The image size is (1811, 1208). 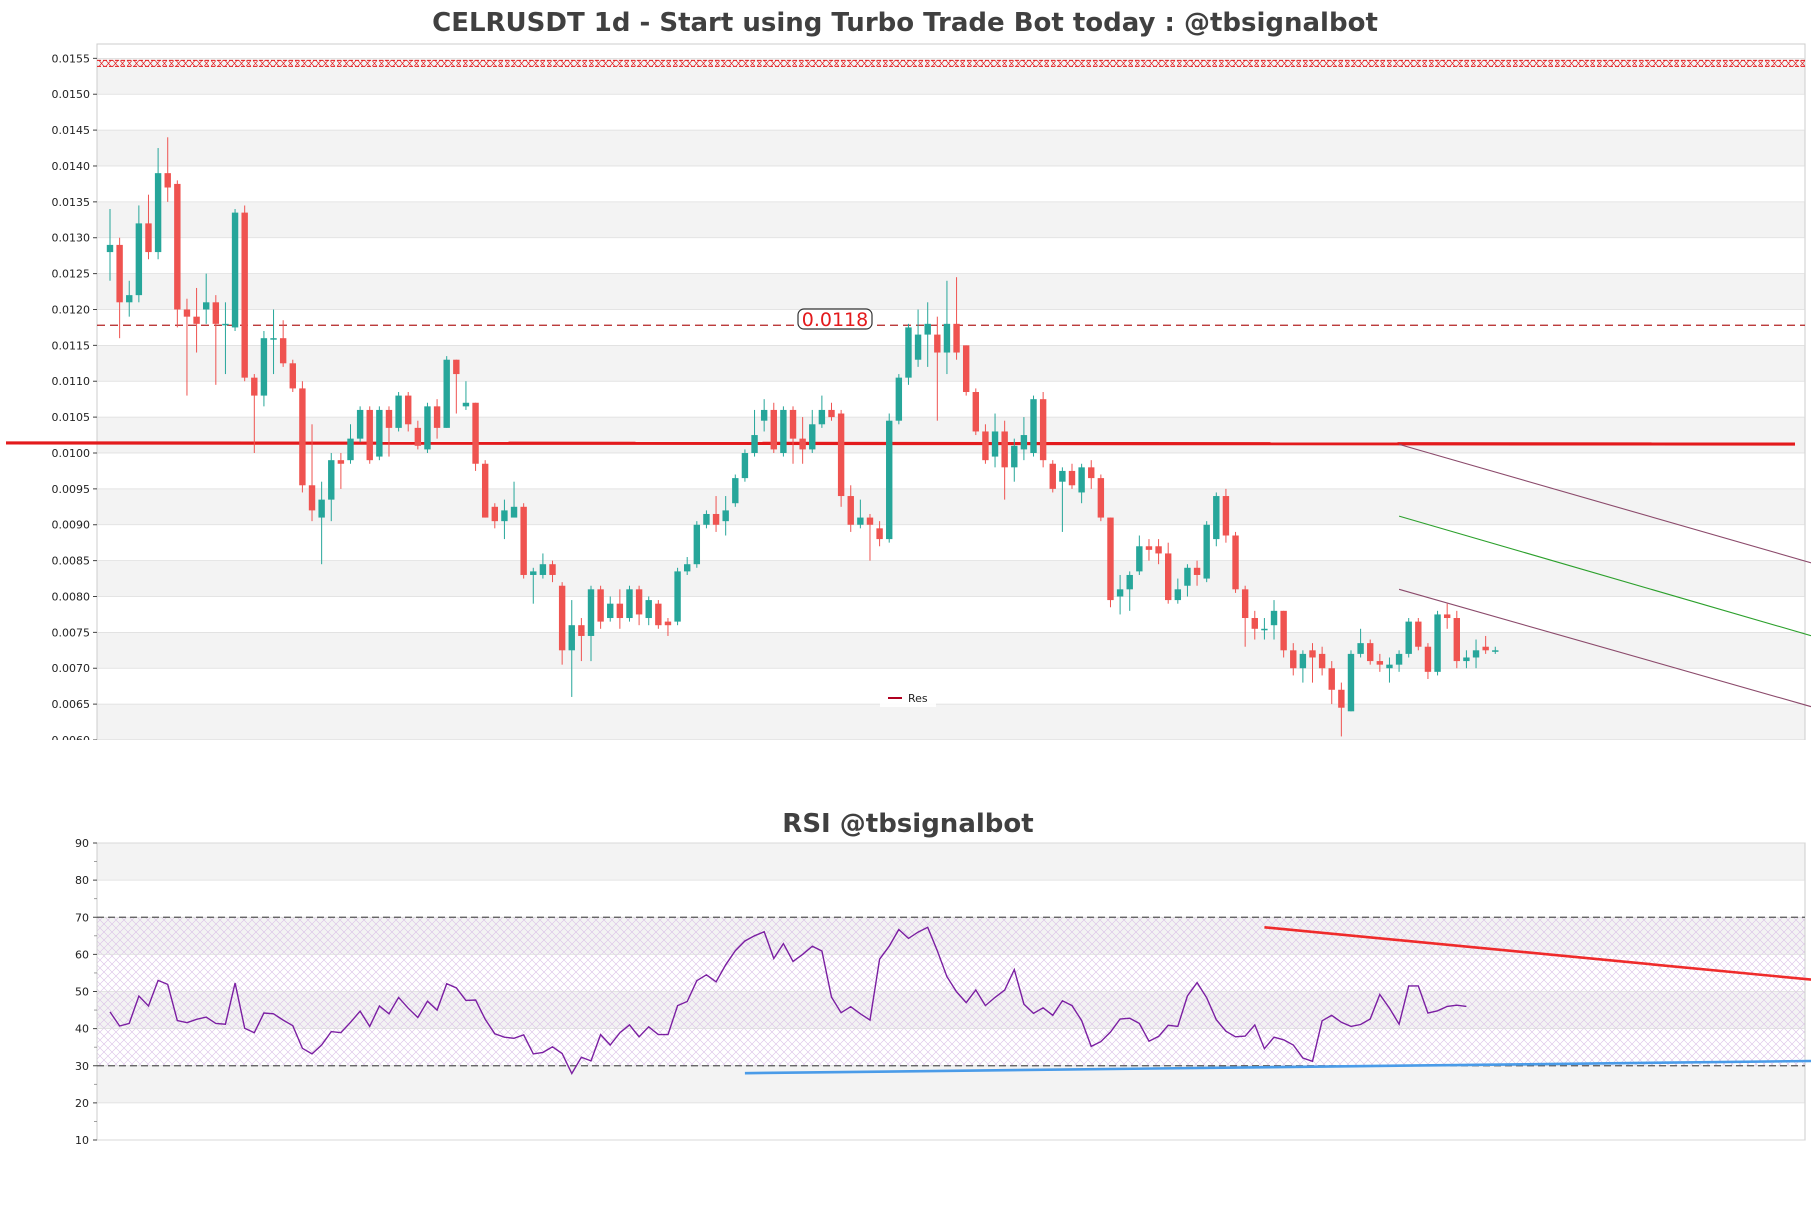 I want to click on price-y-tick-label: 0.0120, so click(x=71, y=309).